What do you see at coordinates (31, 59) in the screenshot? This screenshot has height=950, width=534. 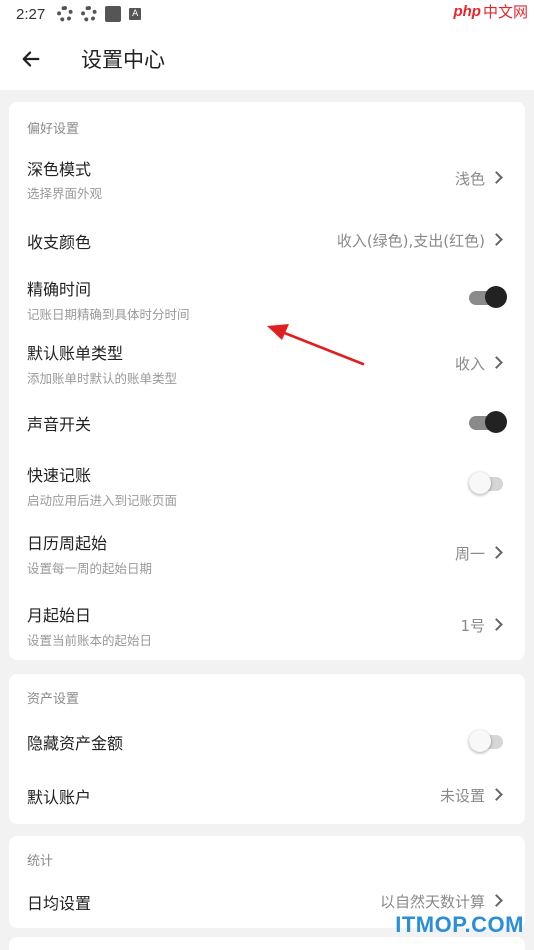 I see `arrow-left-icon` at bounding box center [31, 59].